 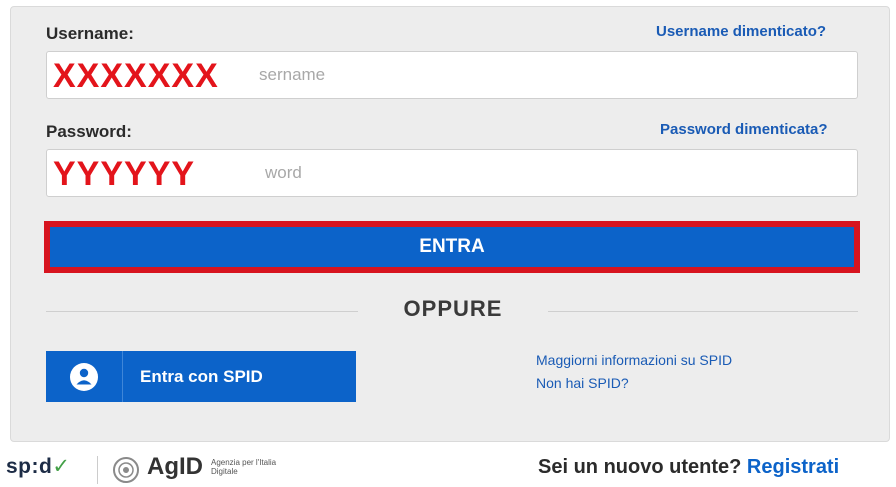 I want to click on password-placeholder: word, so click(x=283, y=172).